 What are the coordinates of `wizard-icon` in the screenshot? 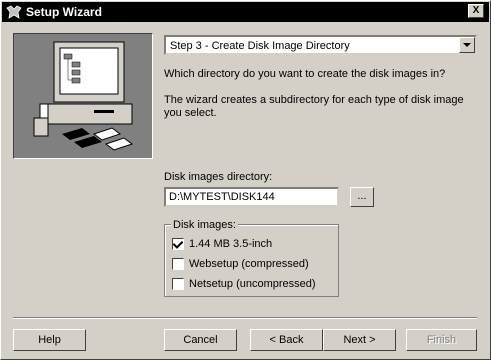 It's located at (14, 12).